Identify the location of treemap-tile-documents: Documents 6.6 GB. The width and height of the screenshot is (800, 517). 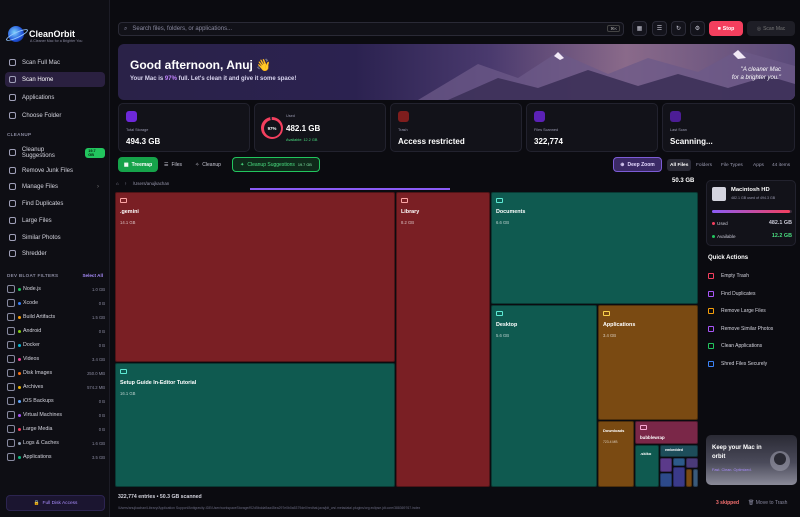
(594, 248).